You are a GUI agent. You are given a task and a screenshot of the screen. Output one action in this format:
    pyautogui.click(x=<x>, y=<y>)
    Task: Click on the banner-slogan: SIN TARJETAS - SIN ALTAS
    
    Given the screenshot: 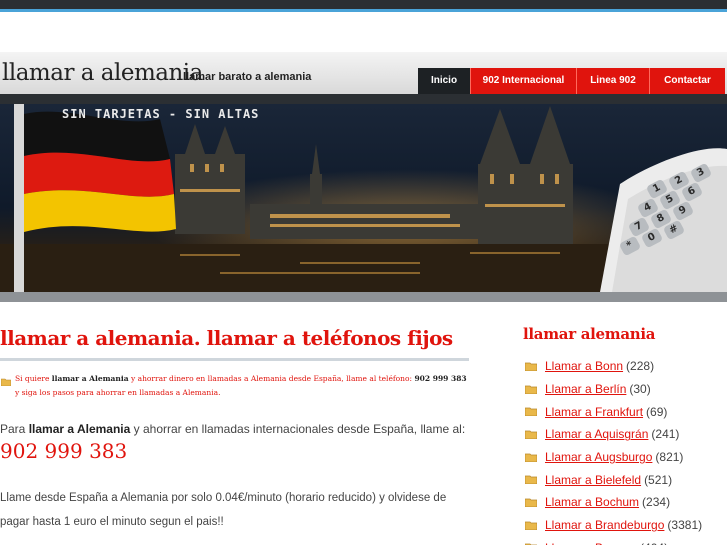 What is the action you would take?
    pyautogui.click(x=161, y=114)
    